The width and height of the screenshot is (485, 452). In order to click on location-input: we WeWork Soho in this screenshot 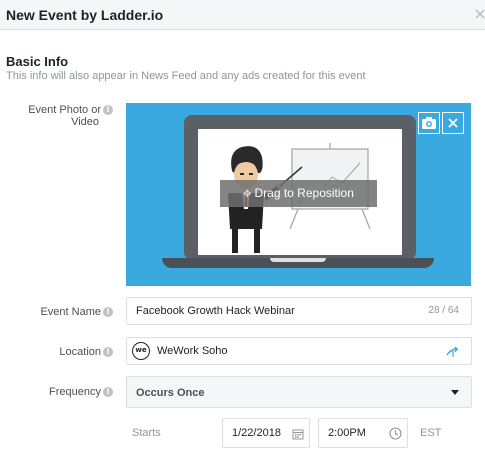, I will do `click(299, 351)`.